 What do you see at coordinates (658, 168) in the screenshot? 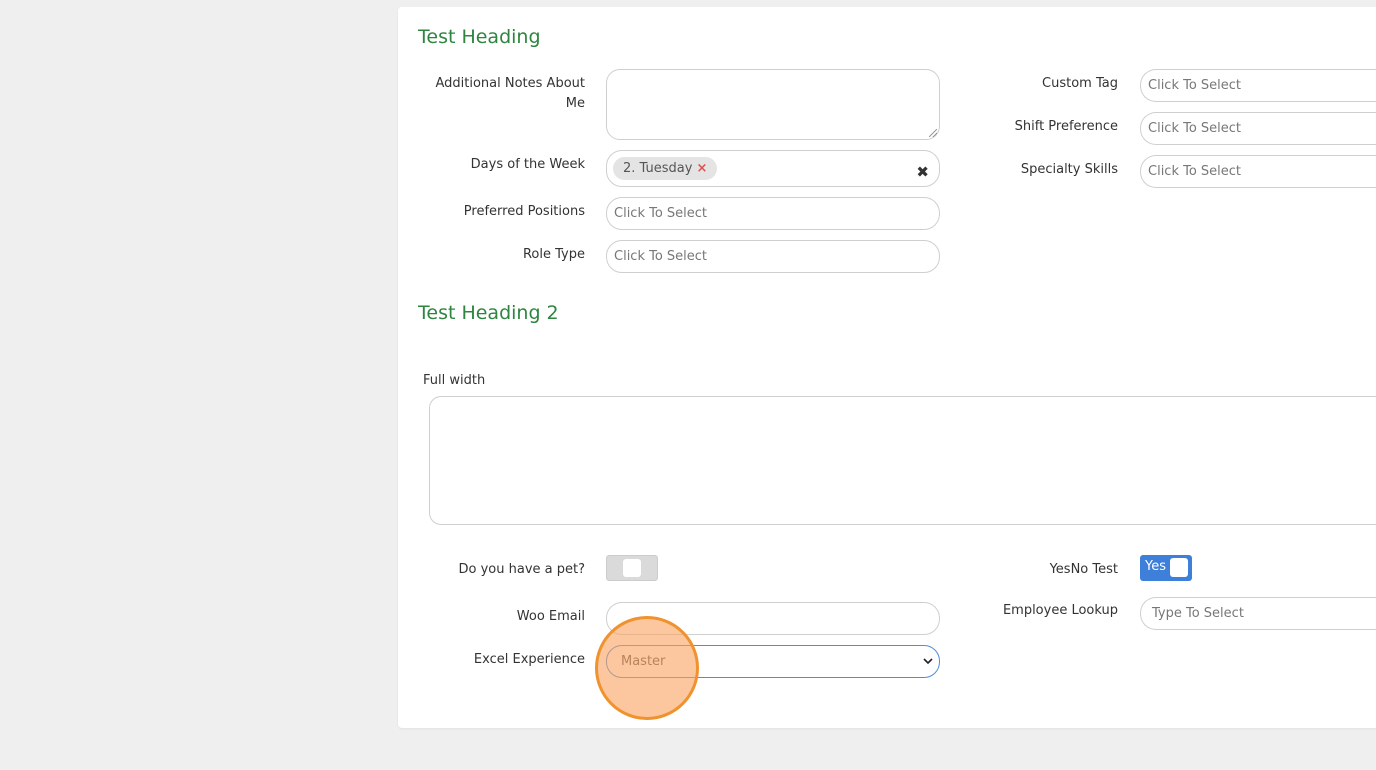
I see `chip-label: 2. Tuesday` at bounding box center [658, 168].